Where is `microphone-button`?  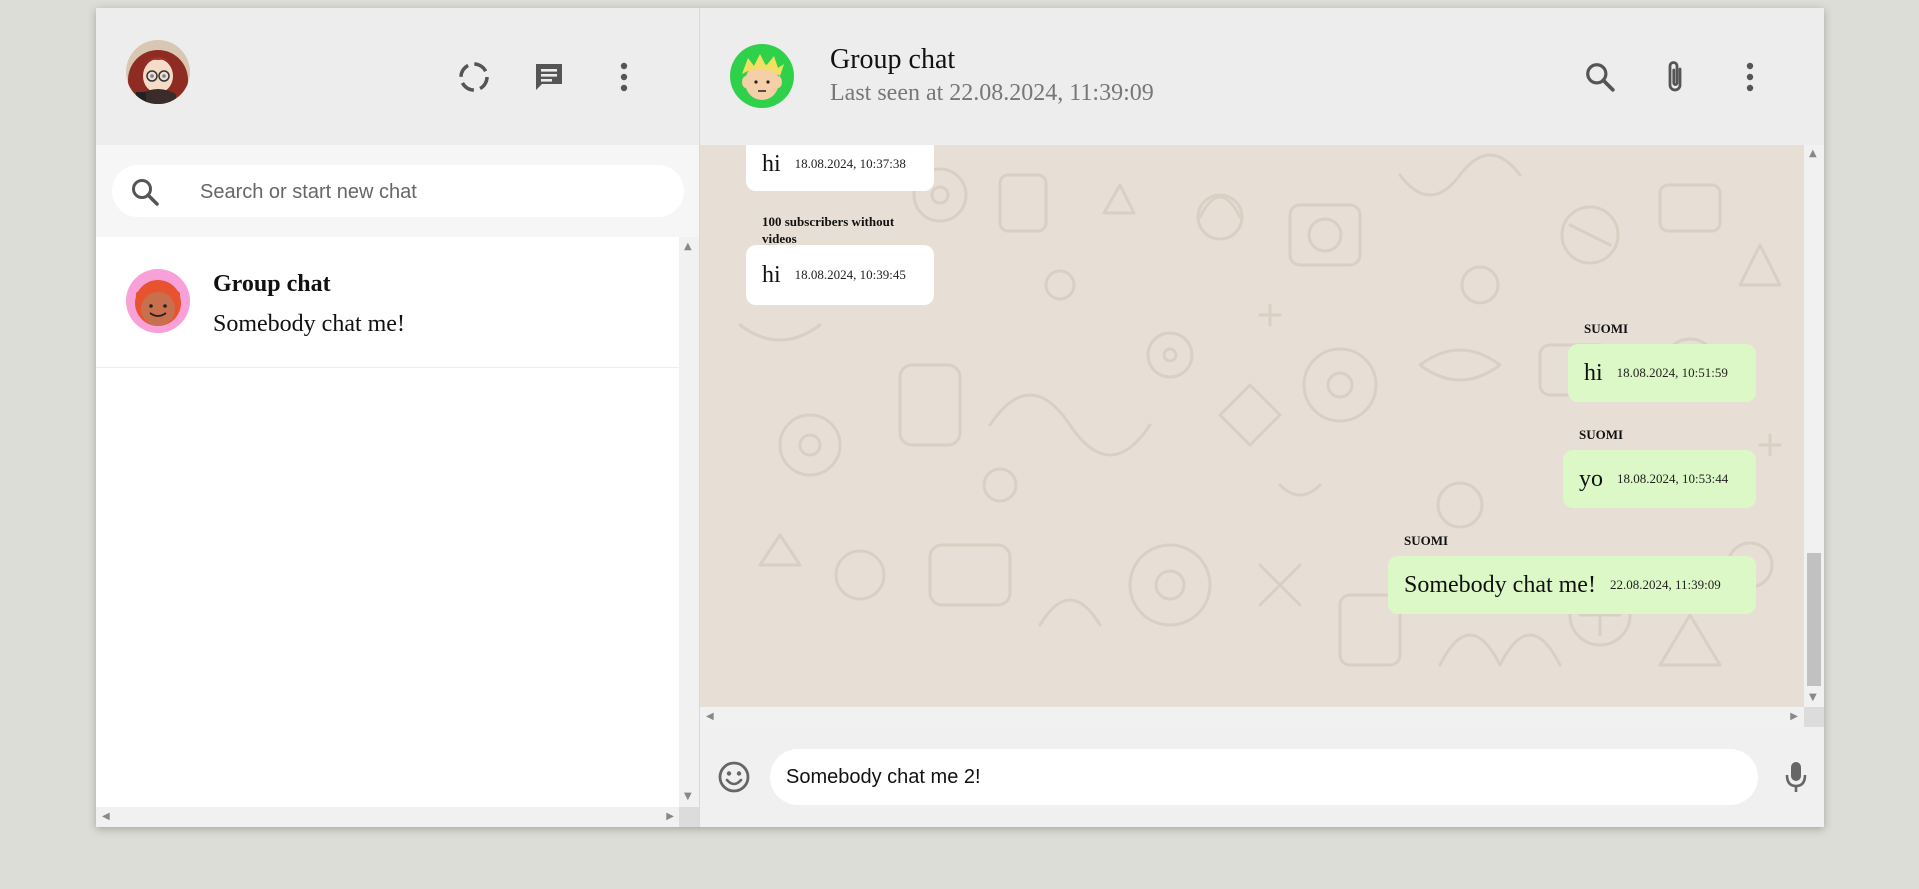 microphone-button is located at coordinates (1796, 777).